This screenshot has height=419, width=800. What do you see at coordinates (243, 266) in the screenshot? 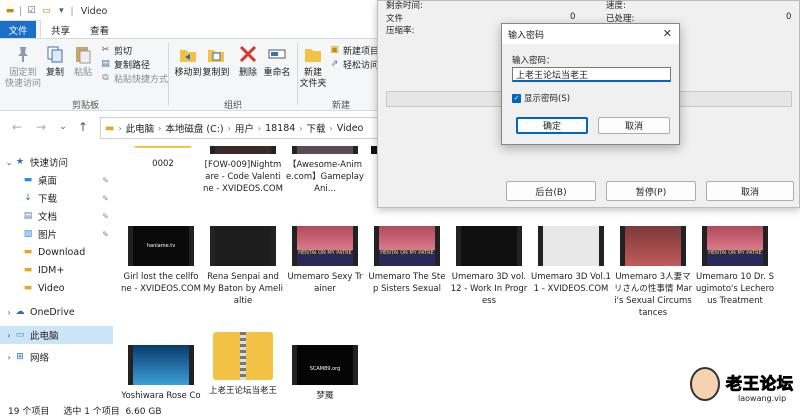
I see `file-item: Rena Senpai and My Baton by Amelialtie` at bounding box center [243, 266].